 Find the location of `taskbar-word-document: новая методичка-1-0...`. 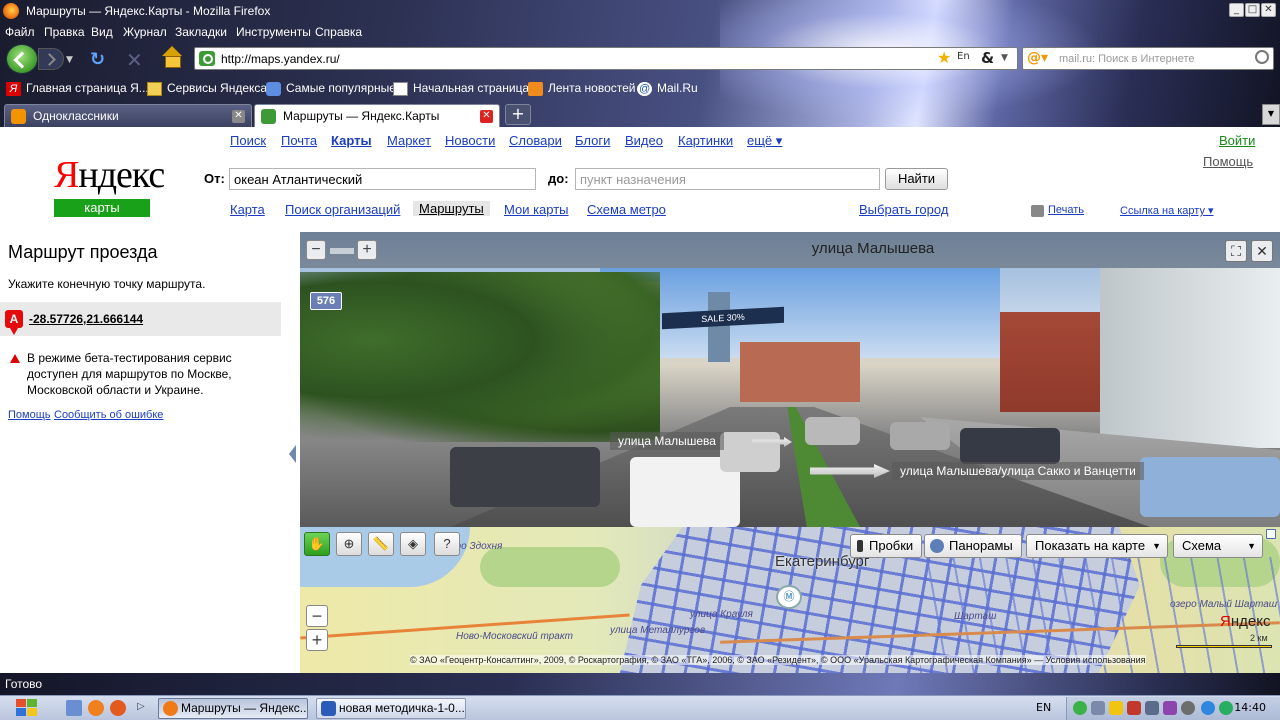

taskbar-word-document: новая методичка-1-0... is located at coordinates (391, 708).